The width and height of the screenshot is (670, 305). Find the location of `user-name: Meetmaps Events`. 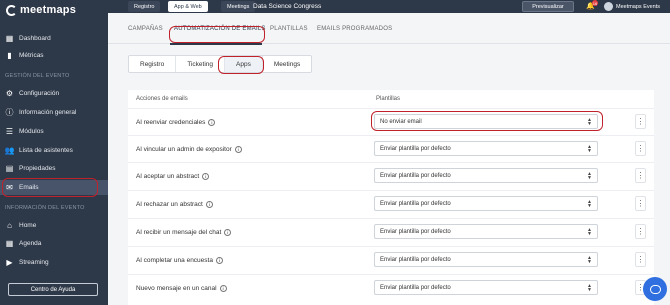

user-name: Meetmaps Events is located at coordinates (638, 6).